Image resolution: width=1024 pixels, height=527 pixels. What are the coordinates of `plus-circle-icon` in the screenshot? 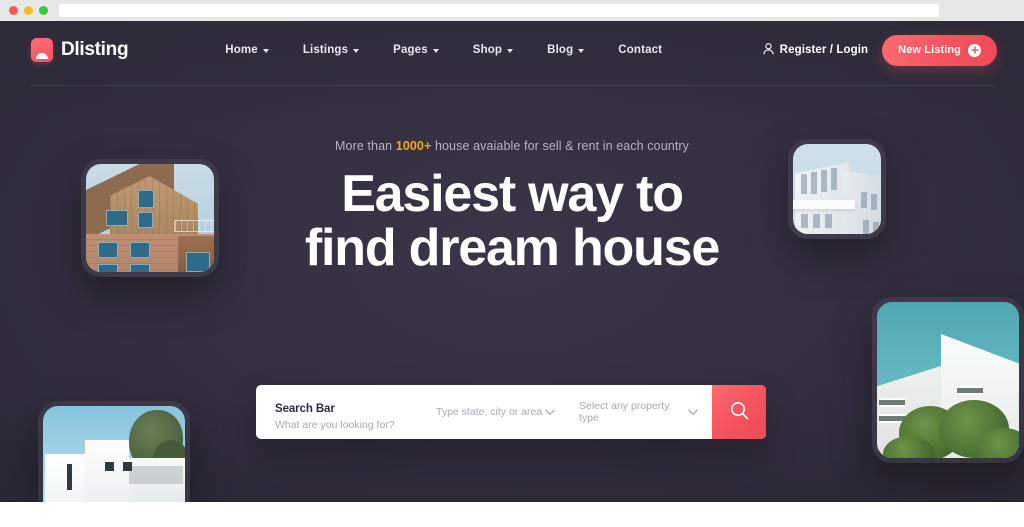 It's located at (974, 50).